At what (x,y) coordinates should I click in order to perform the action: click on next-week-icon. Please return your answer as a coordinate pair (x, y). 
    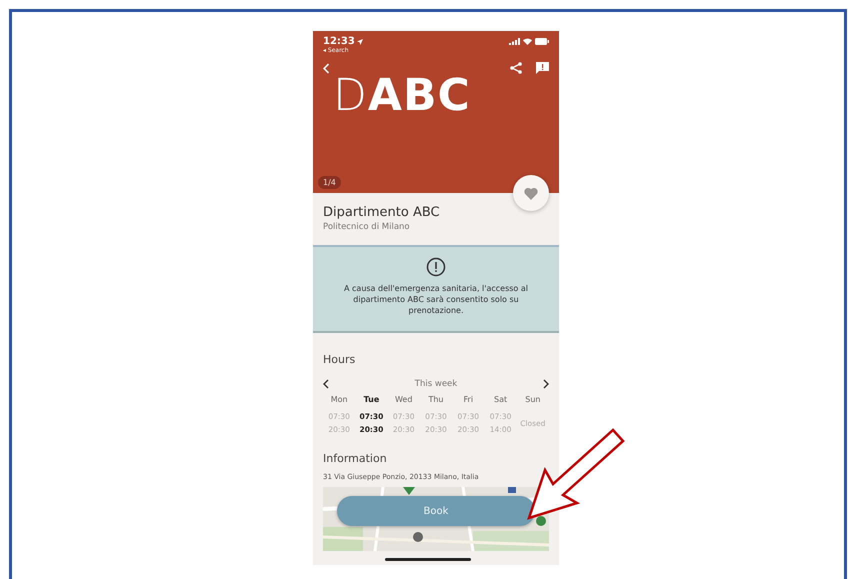
    Looking at the image, I should click on (546, 384).